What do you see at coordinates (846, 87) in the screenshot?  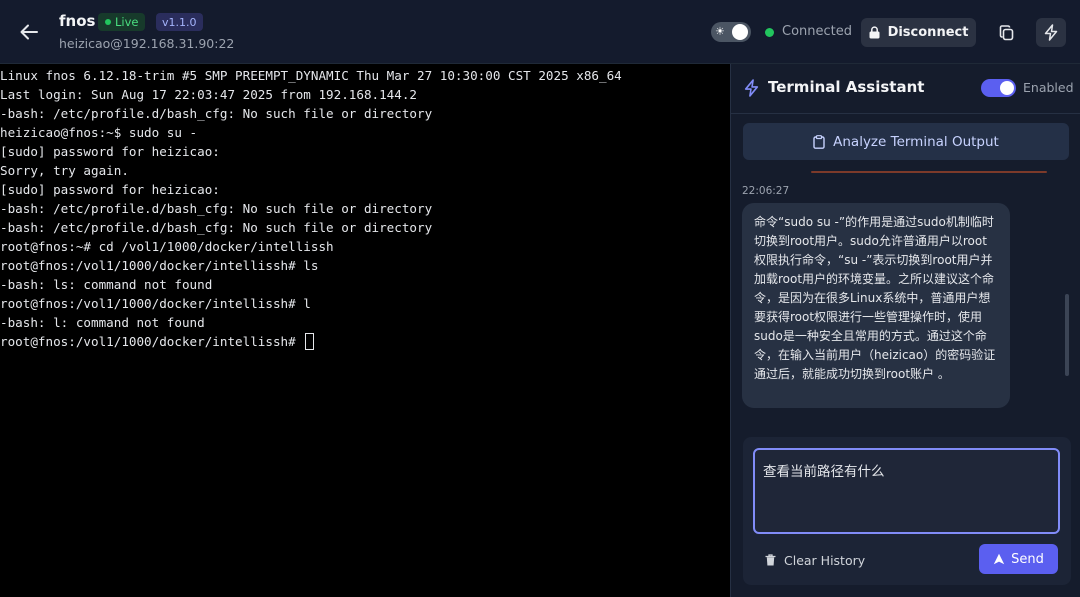 I see `assistant-title: Terminal Assistant` at bounding box center [846, 87].